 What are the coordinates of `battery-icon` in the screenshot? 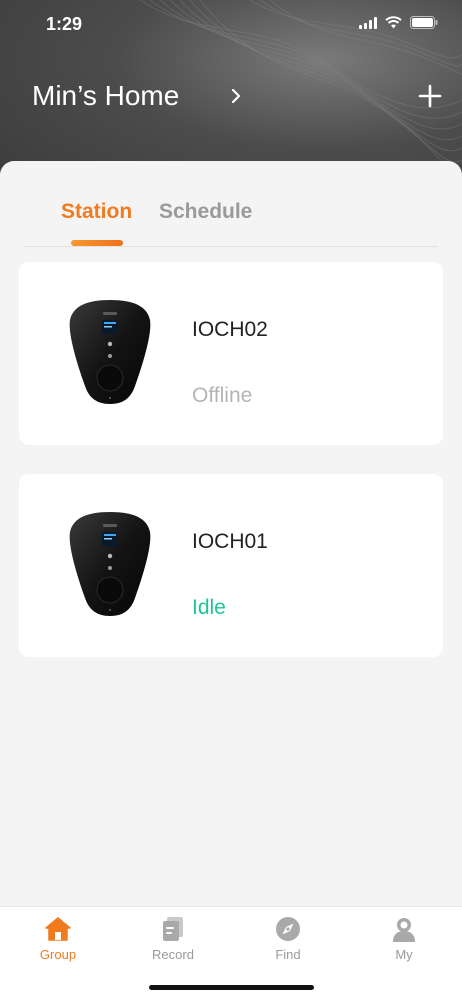 It's located at (424, 22).